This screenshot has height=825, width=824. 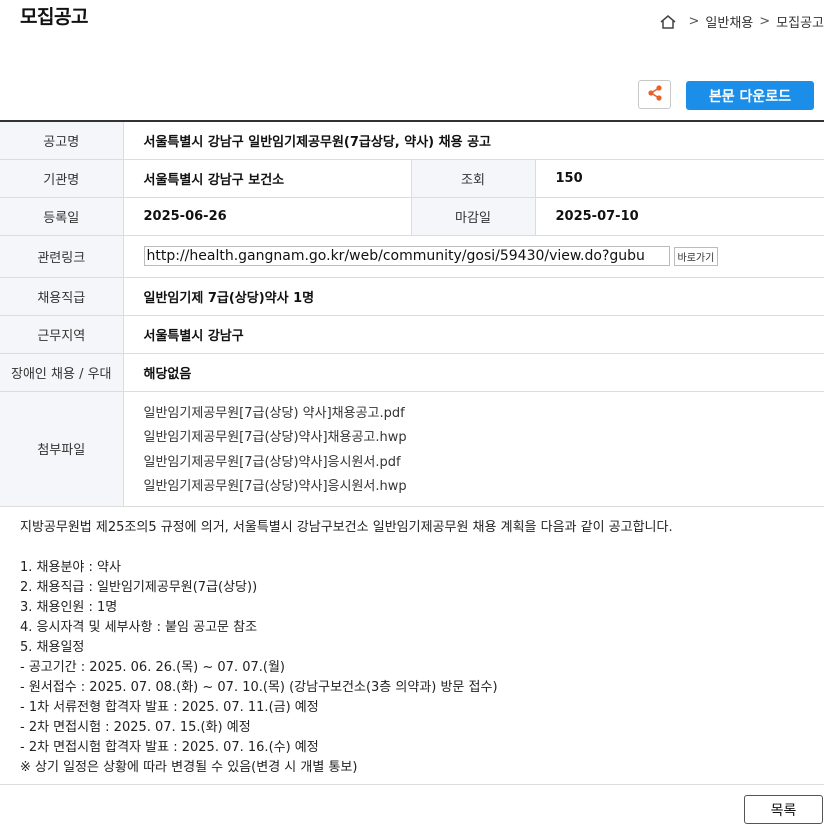 I want to click on attachment-link: 일반임기제공무원[7급(상당) 약사]채용공고.pdf, so click(x=484, y=414).